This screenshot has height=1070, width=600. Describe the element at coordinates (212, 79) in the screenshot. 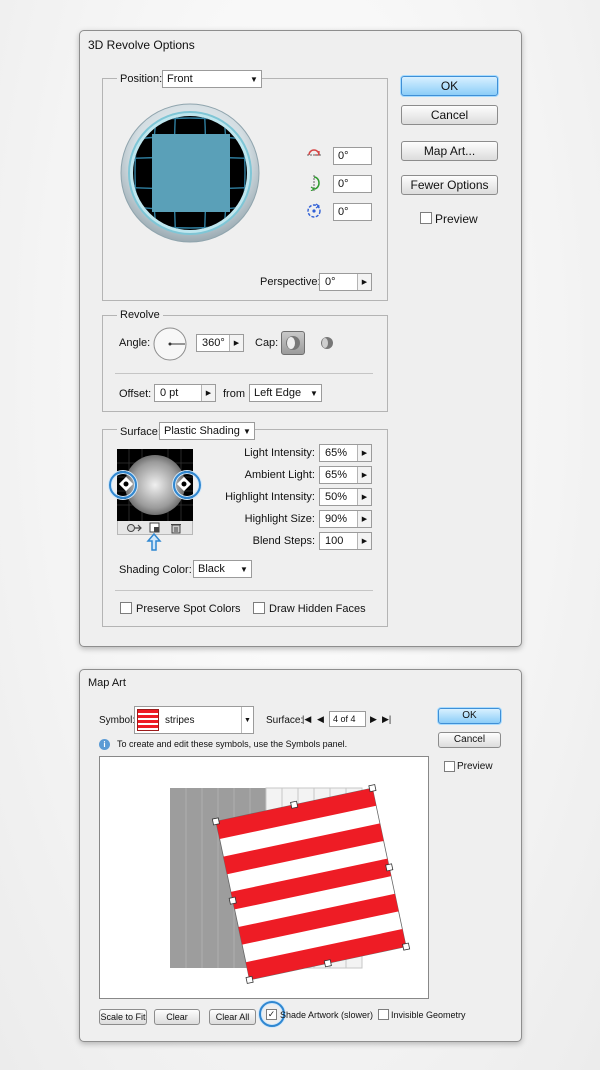

I see `position-dropdown: Front ▼` at that location.